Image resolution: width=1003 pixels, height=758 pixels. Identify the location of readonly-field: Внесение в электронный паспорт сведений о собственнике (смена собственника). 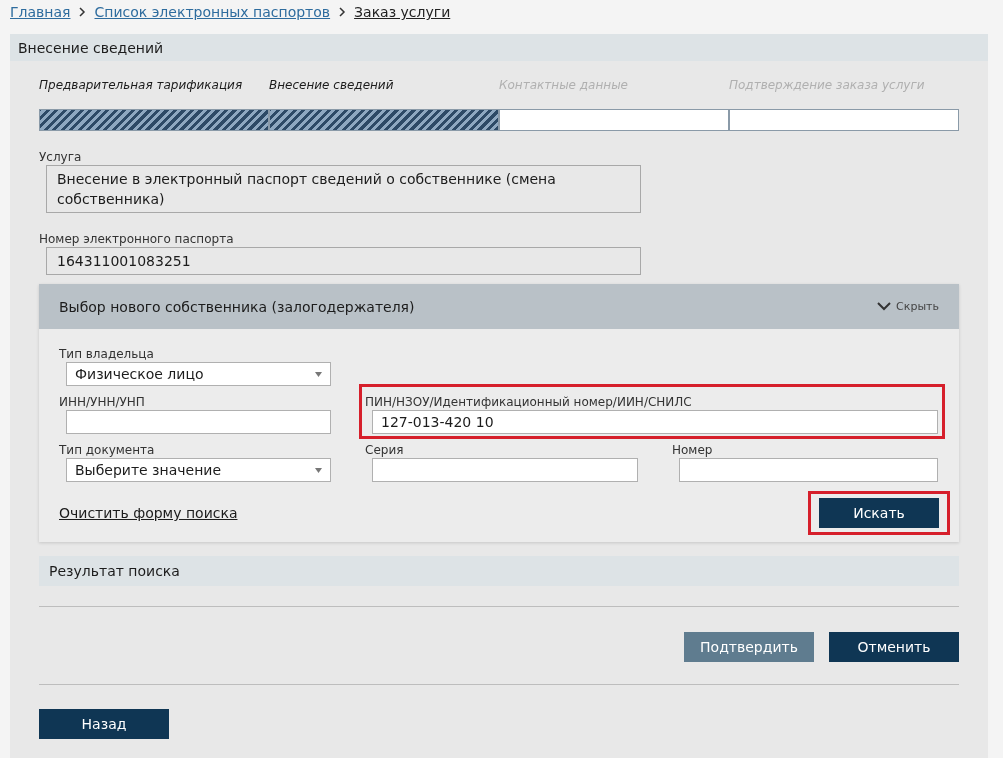
(343, 189).